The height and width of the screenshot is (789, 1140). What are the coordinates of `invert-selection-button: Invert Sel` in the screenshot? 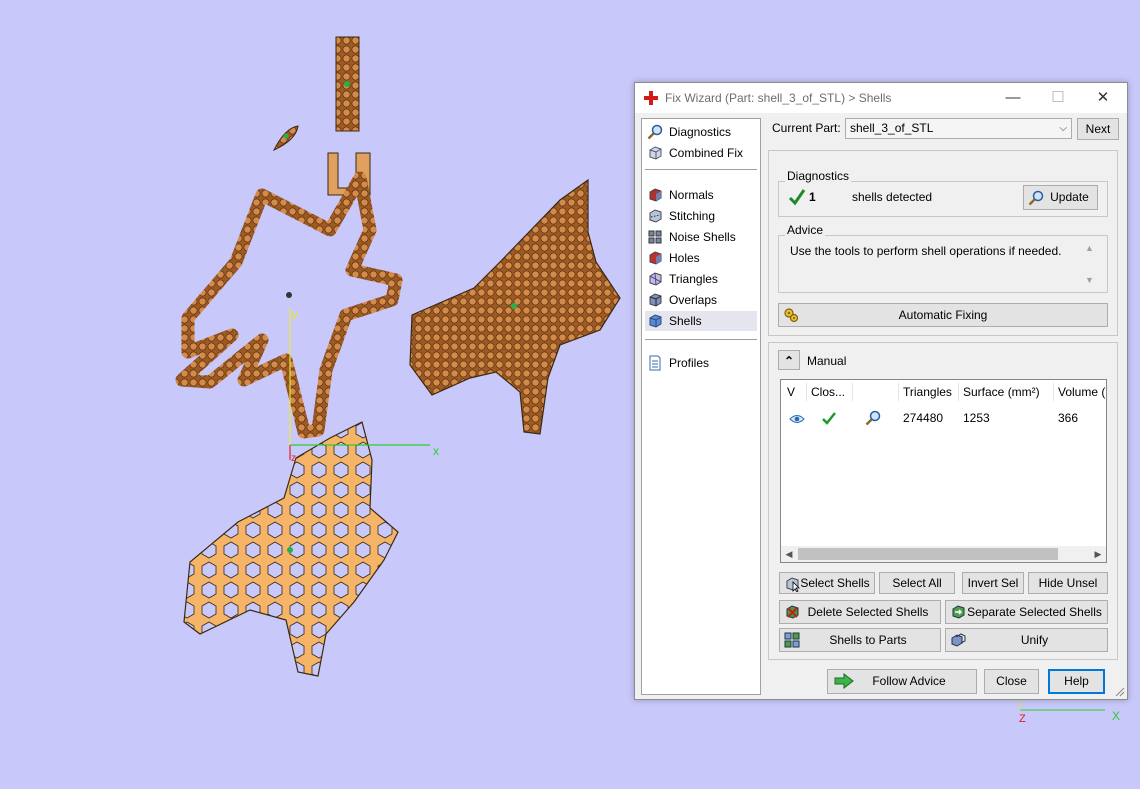 It's located at (993, 583).